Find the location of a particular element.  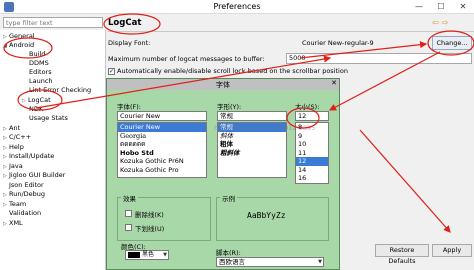

list-item: 12 is located at coordinates (312, 161).